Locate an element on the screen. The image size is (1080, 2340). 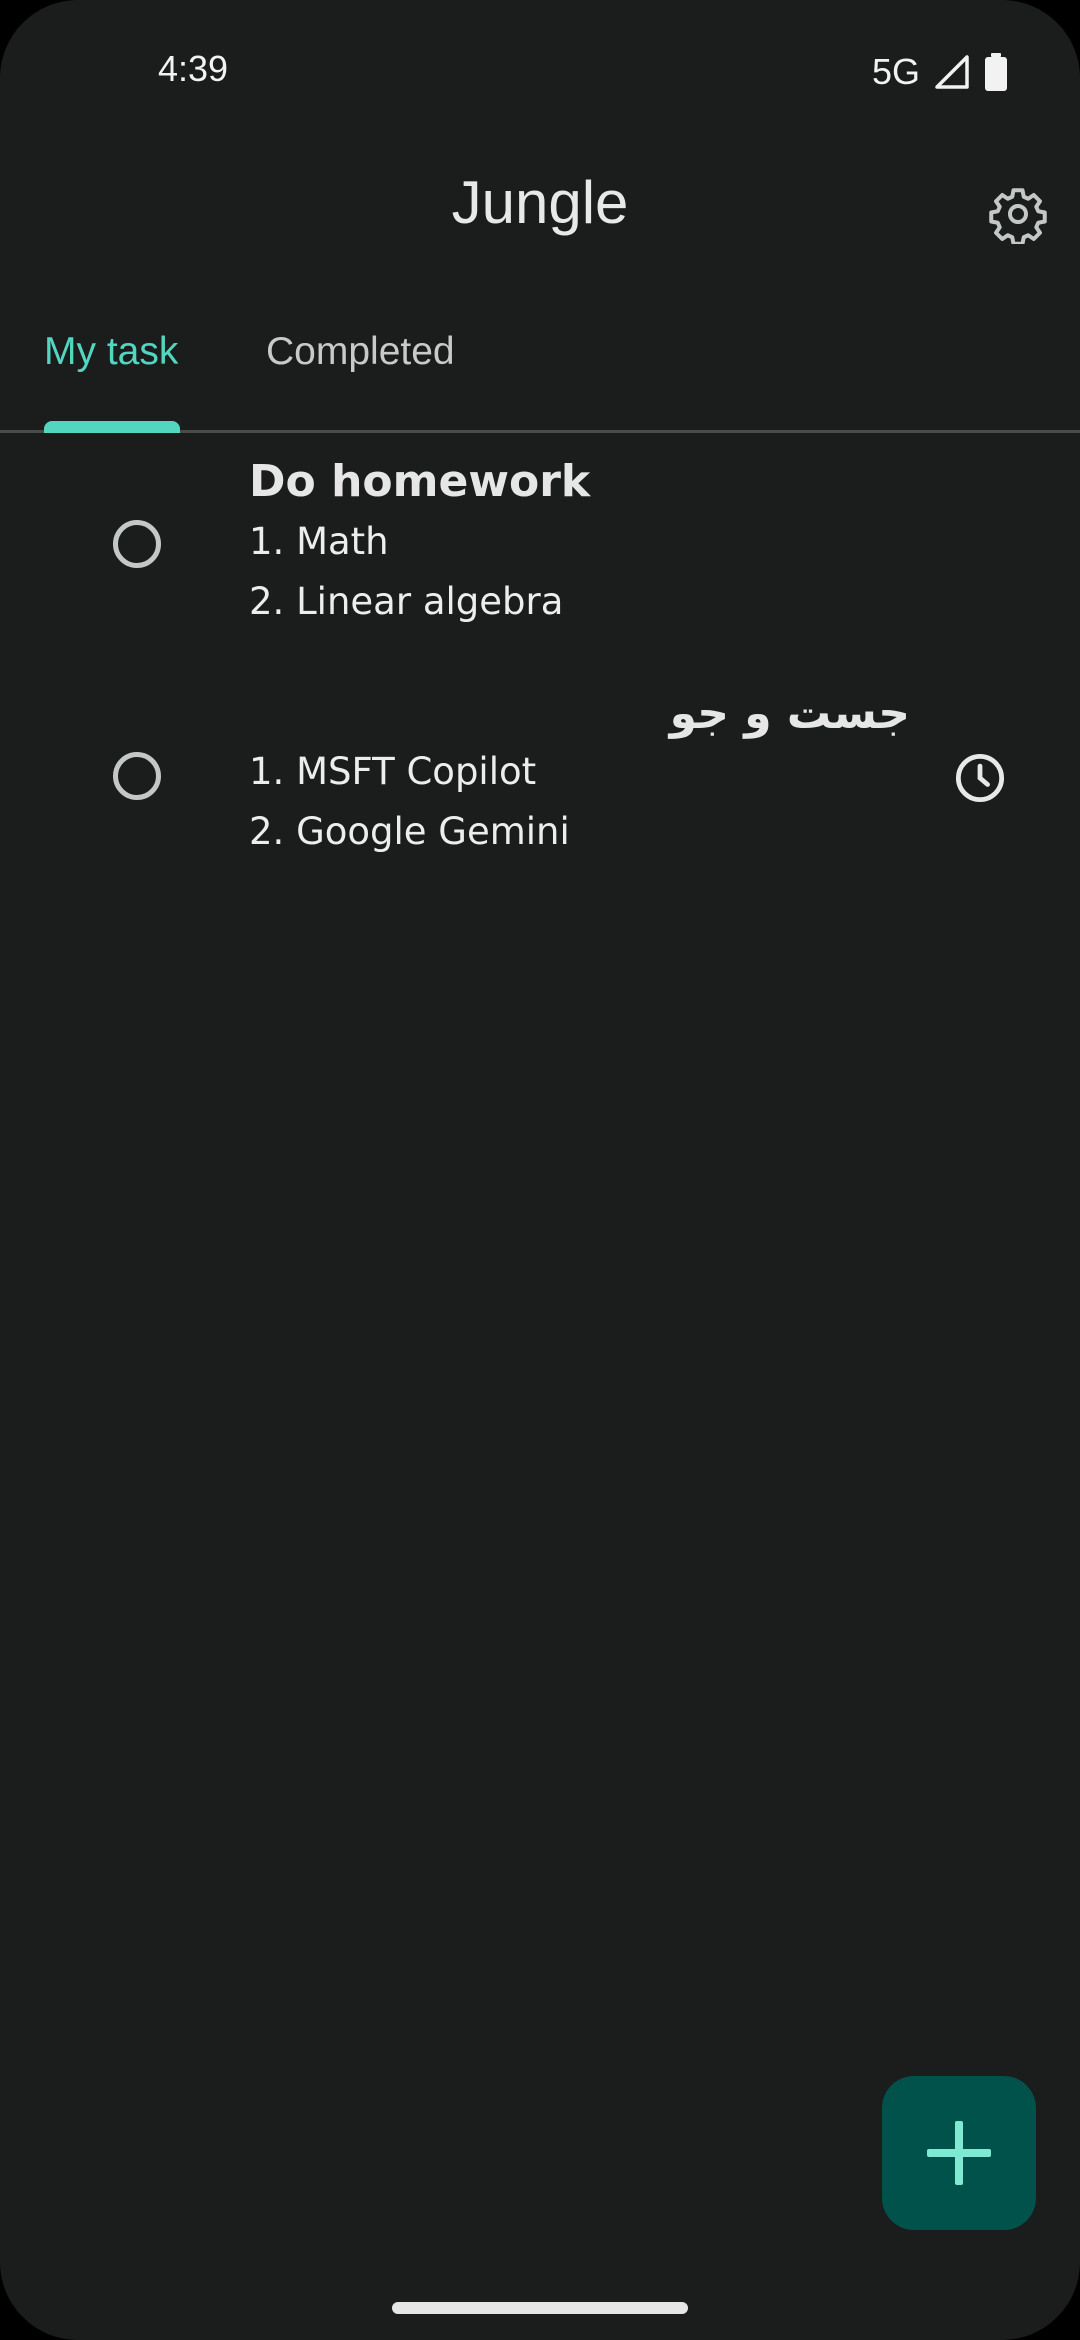
tab-my-task: My task is located at coordinates (111, 352).